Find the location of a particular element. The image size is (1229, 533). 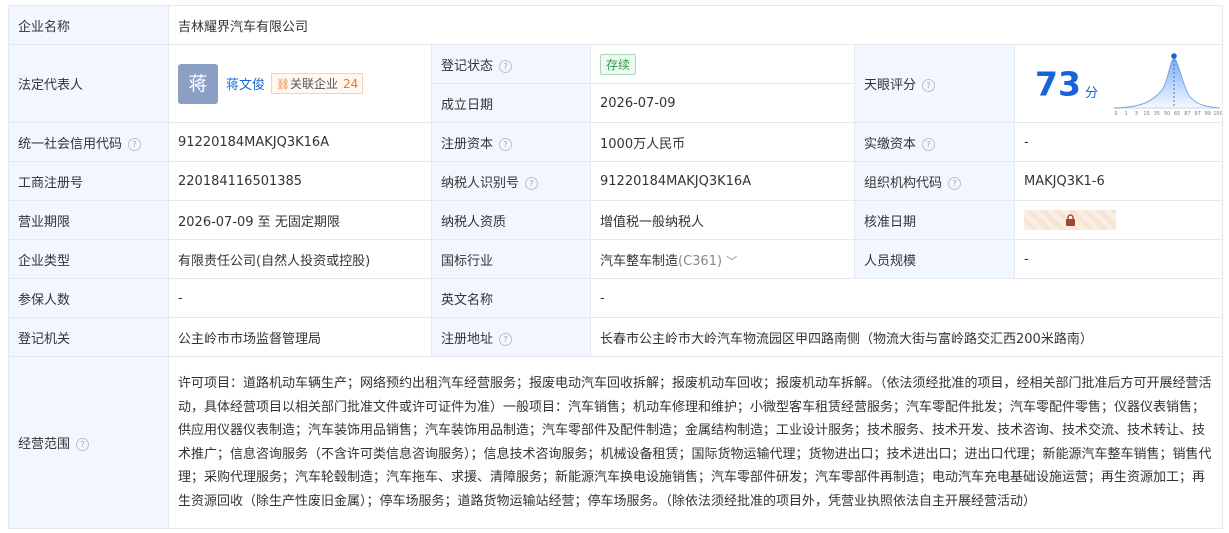

founded-value: 2026-07-09 is located at coordinates (722, 103).